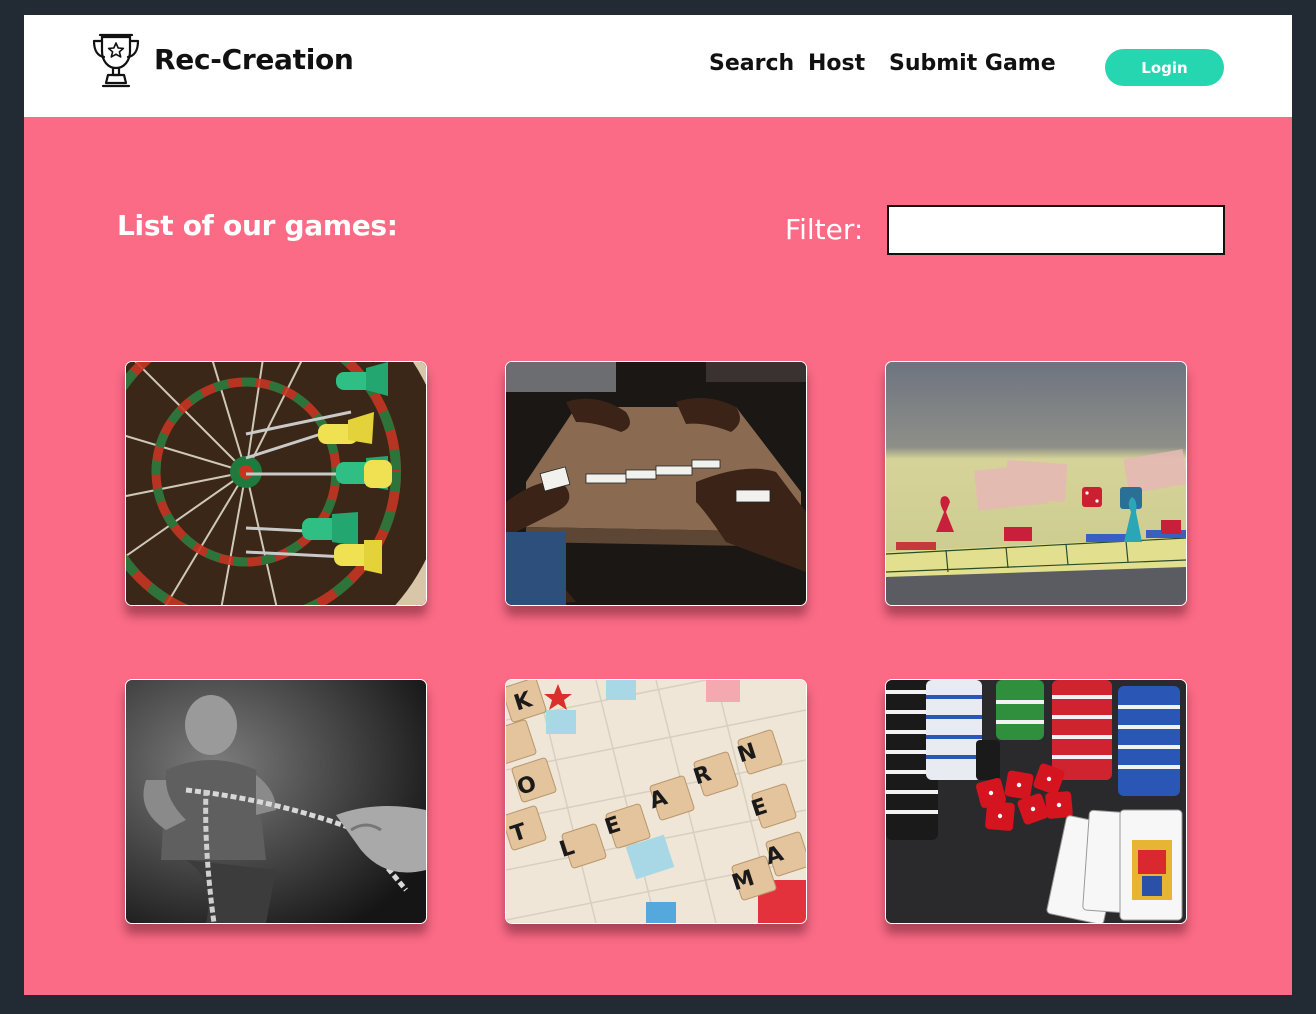 The height and width of the screenshot is (1014, 1316). I want to click on game-card-dominoes, so click(656, 483).